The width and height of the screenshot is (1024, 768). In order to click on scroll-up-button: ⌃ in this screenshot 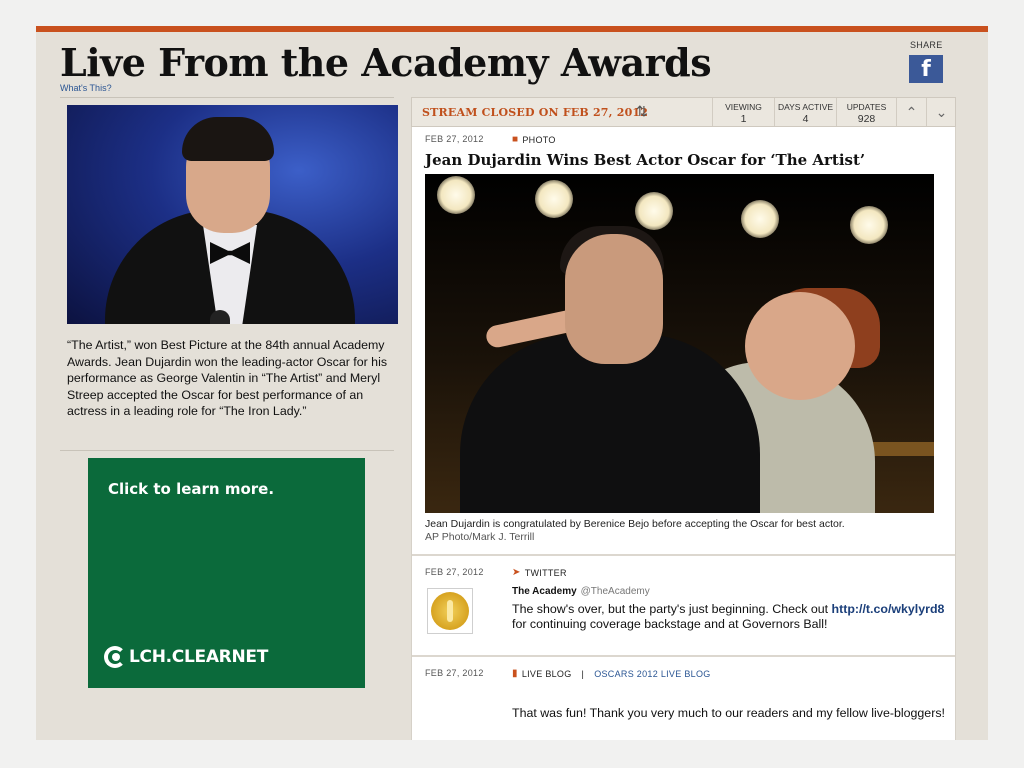, I will do `click(911, 112)`.